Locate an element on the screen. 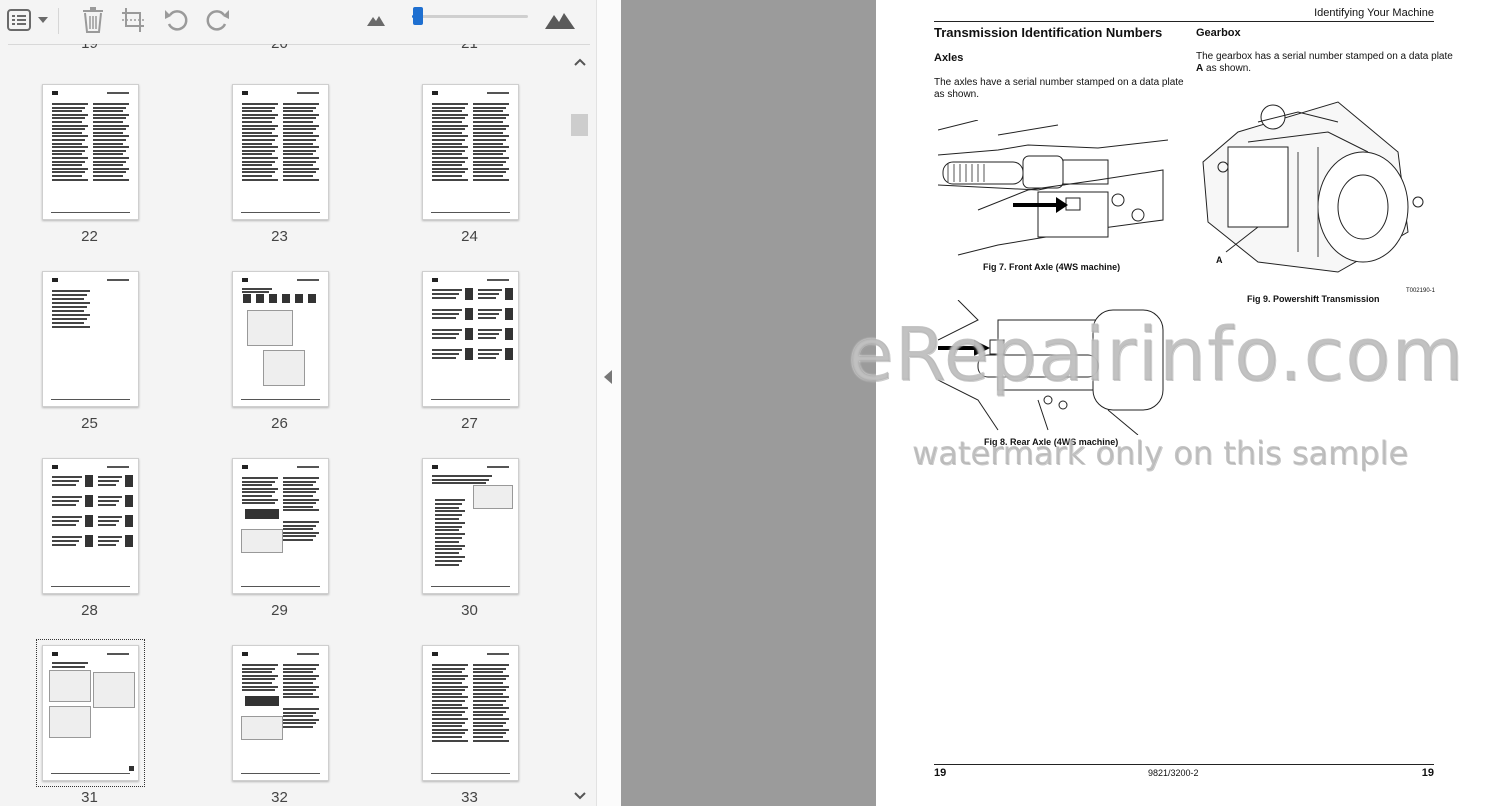  thumbnail-number-partial: 21 is located at coordinates (469, 48).